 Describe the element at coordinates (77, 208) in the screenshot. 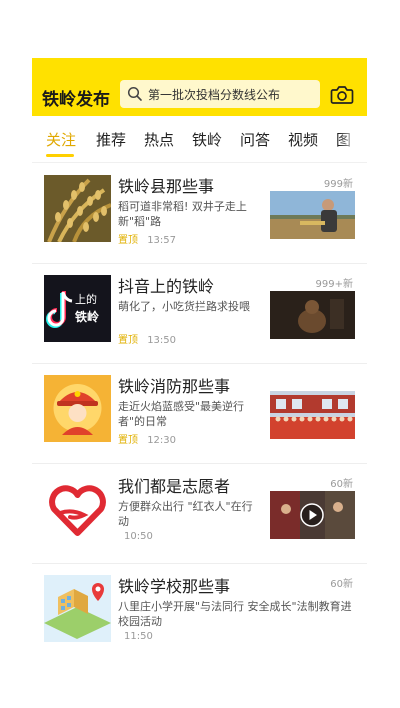

I see `rice-thumbnail` at that location.